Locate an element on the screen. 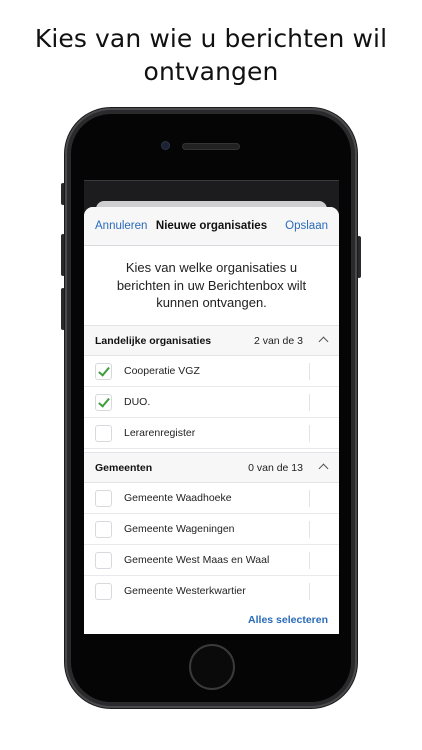 The height and width of the screenshot is (750, 422). list-item-lerarenregister: Lerarenregister is located at coordinates (211, 433).